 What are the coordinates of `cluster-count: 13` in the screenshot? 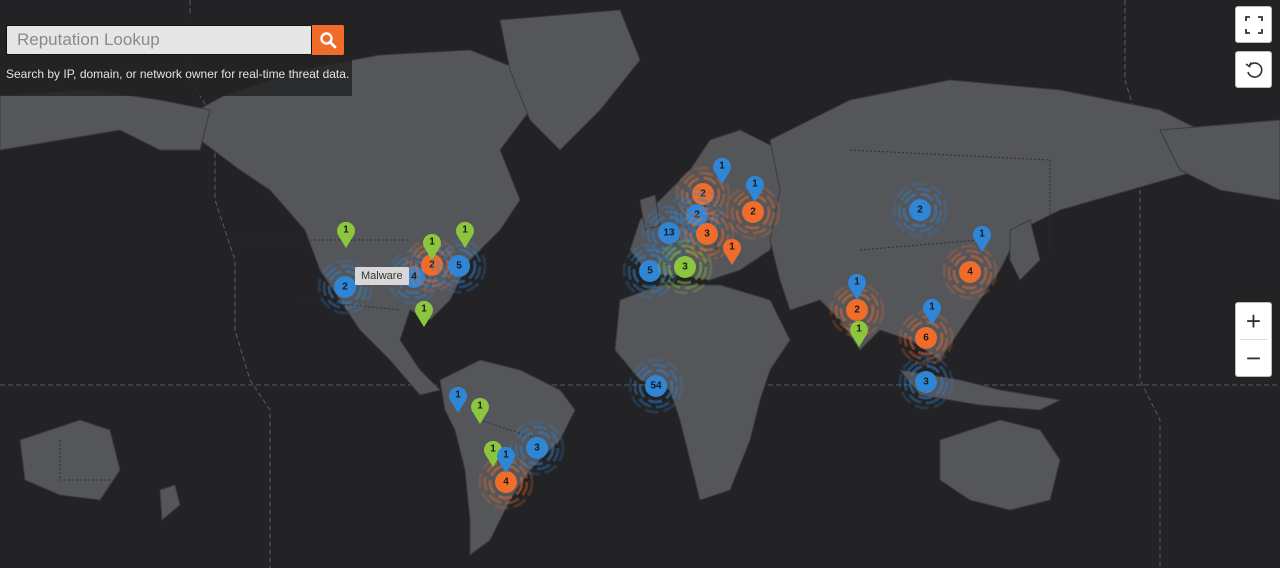 It's located at (669, 233).